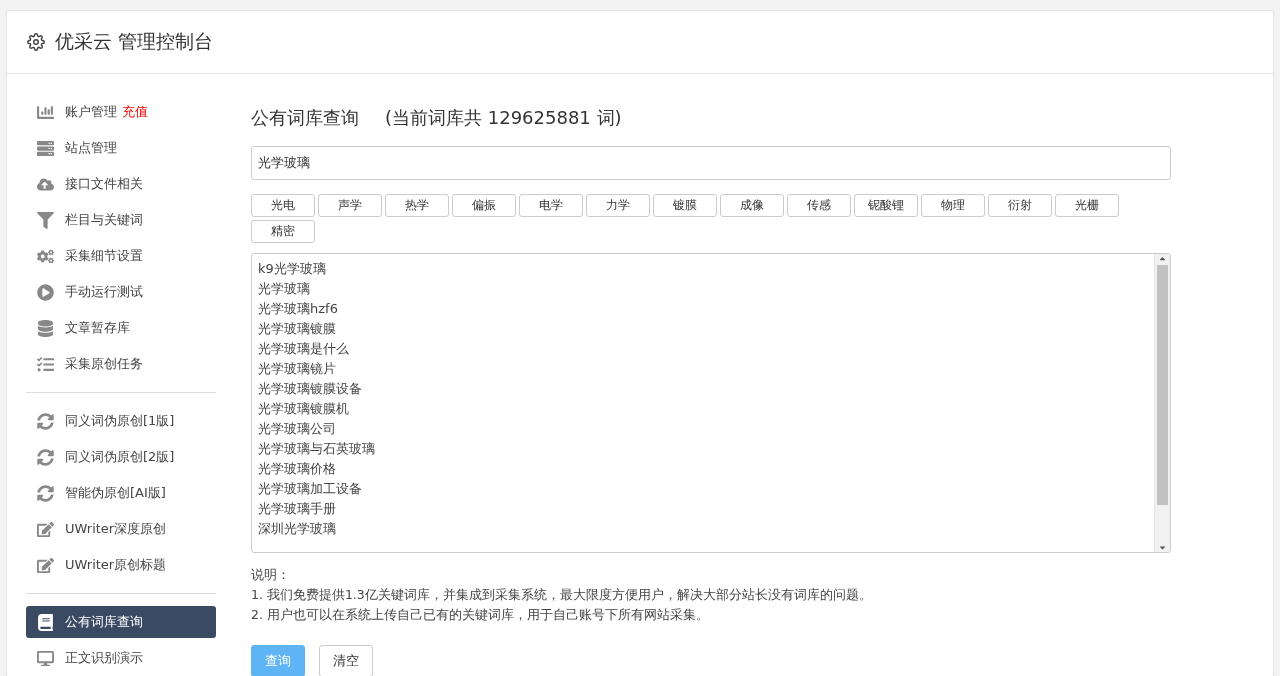  What do you see at coordinates (618, 205) in the screenshot?
I see `tag-button: 力学` at bounding box center [618, 205].